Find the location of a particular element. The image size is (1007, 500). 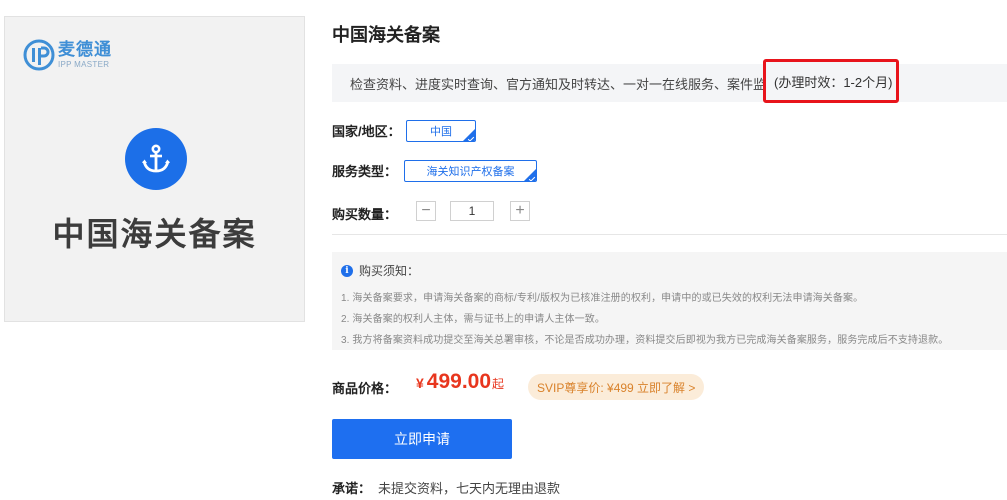

image-title: 中国海关备案 is located at coordinates (154, 234).